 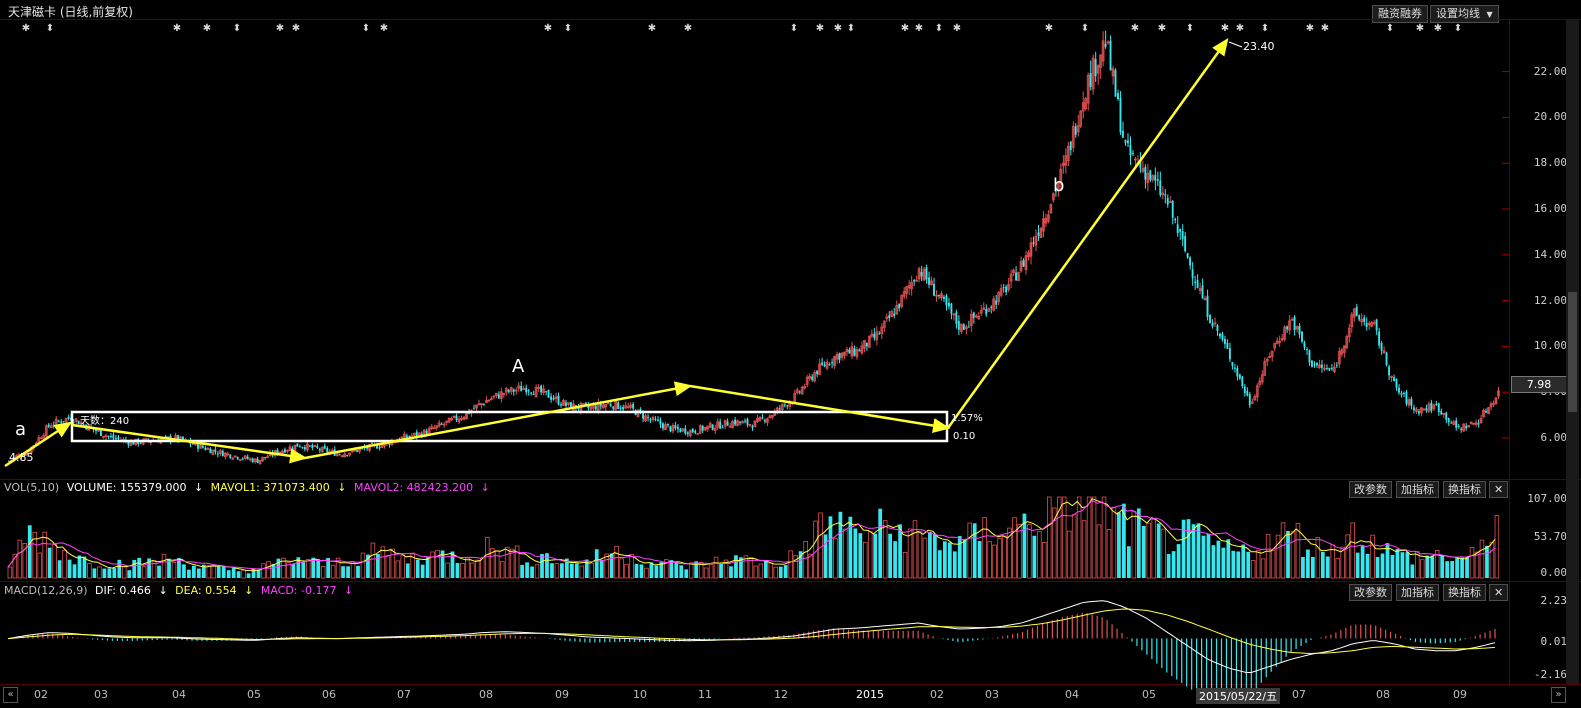 I want to click on macd-close-icon: ✕, so click(x=1499, y=592).